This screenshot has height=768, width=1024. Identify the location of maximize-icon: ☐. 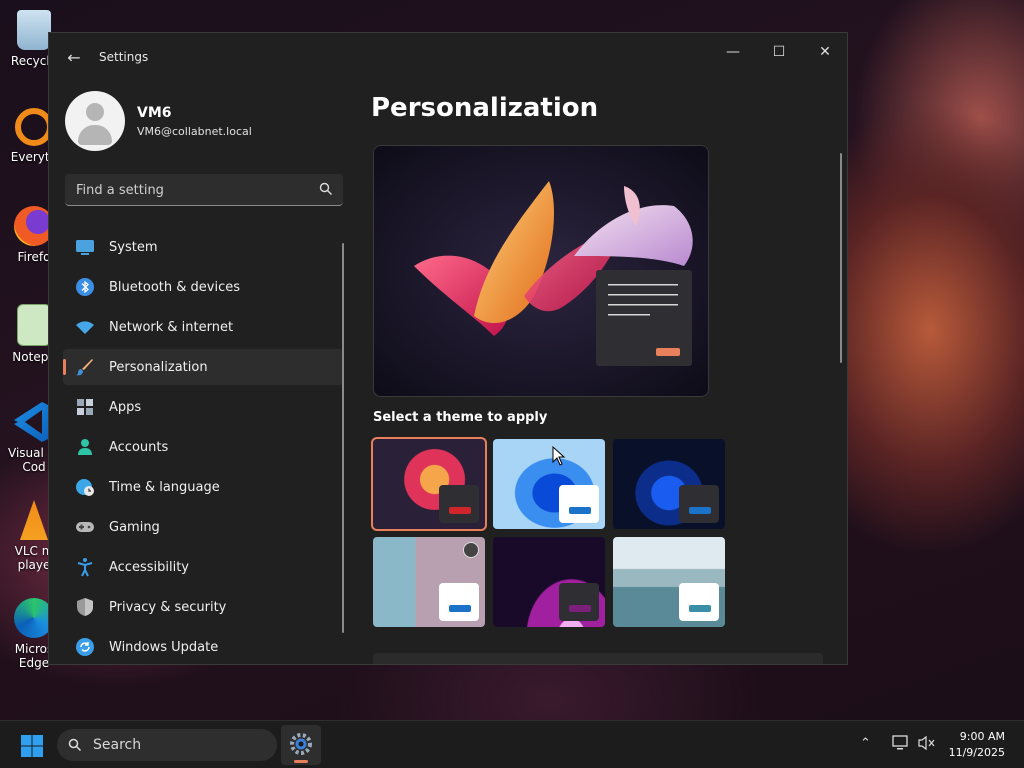
(779, 52).